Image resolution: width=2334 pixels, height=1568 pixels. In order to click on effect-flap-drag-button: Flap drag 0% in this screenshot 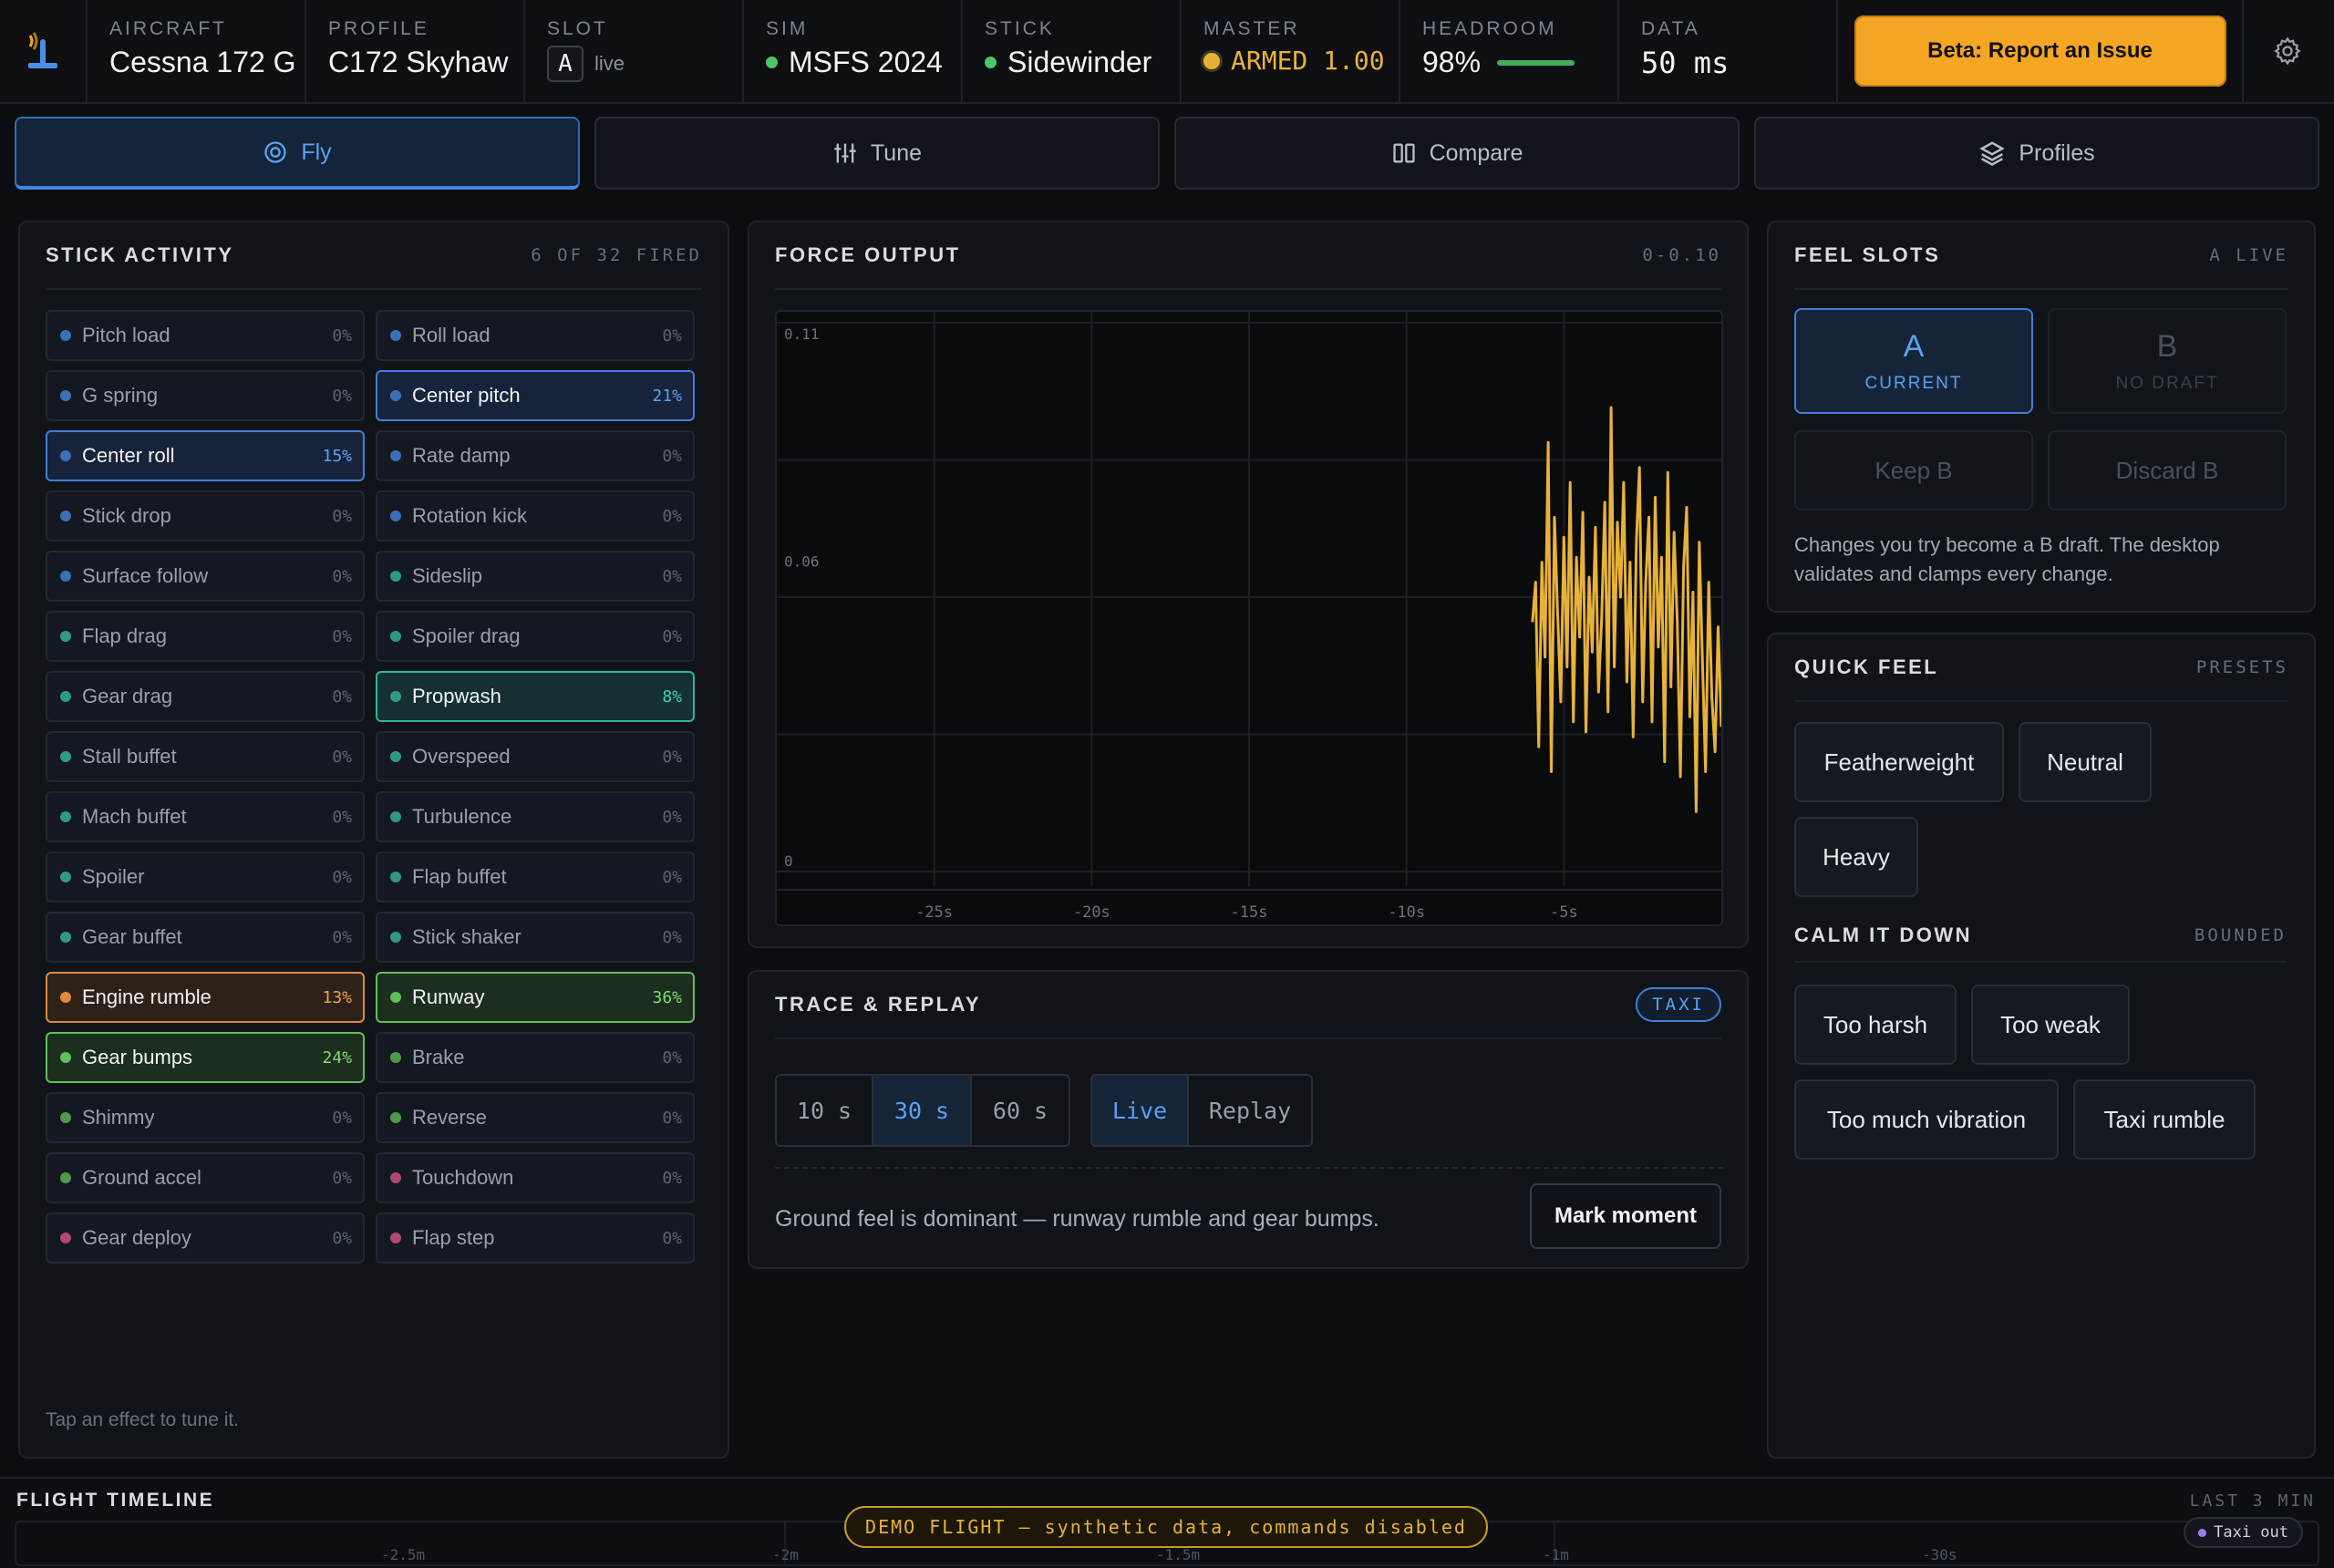, I will do `click(205, 636)`.